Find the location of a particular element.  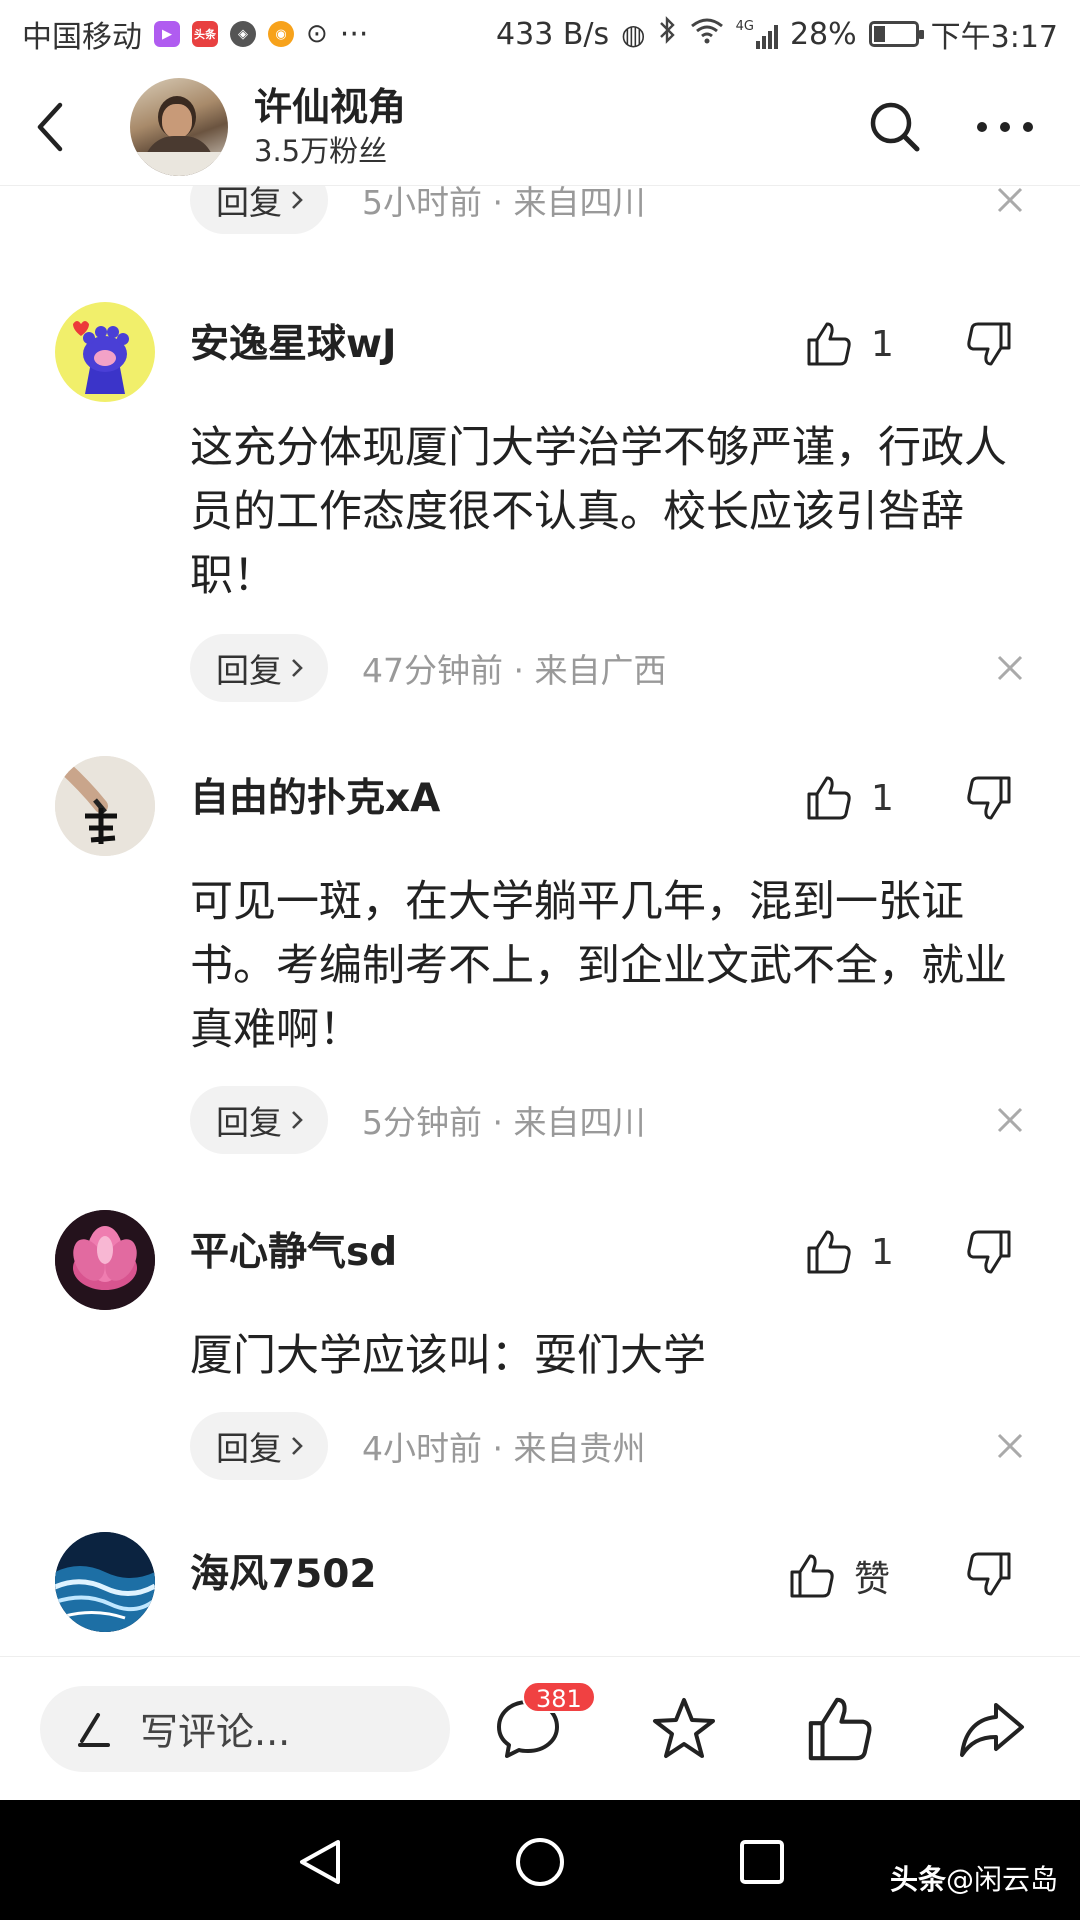

ocean-wave-icon is located at coordinates (105, 1582).